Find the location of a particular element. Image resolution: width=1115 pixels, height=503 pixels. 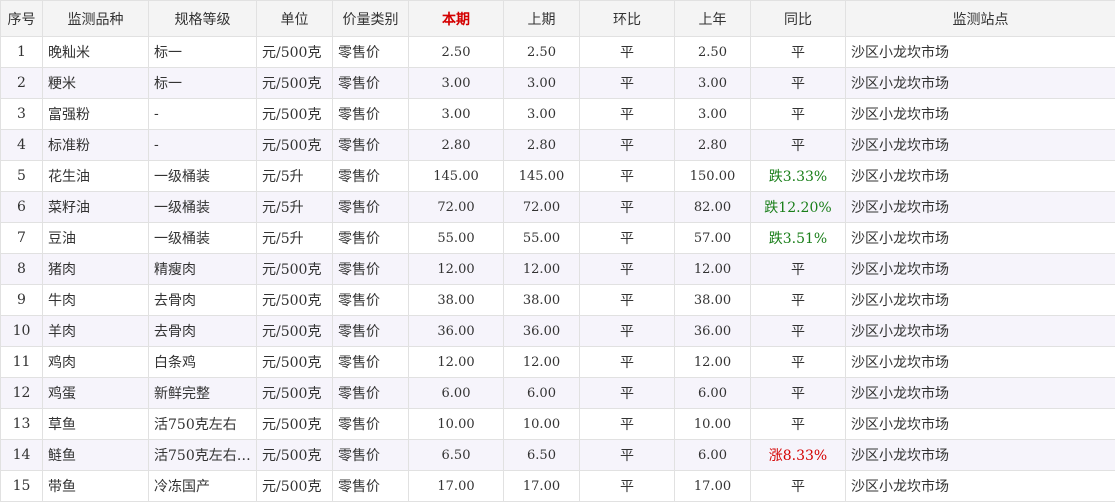

cell-current: 2.50 is located at coordinates (456, 52).